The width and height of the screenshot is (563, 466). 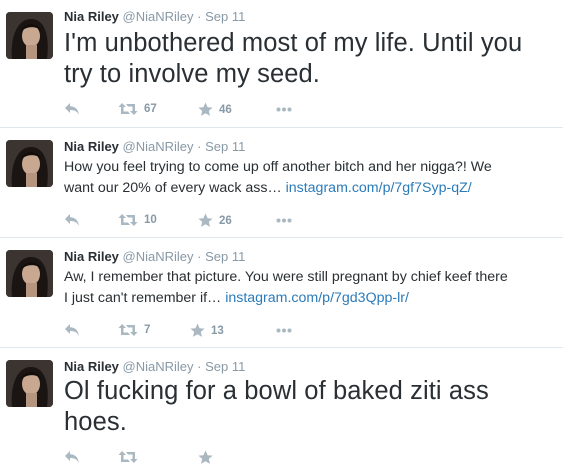 I want to click on favorite-count: 26, so click(x=225, y=220).